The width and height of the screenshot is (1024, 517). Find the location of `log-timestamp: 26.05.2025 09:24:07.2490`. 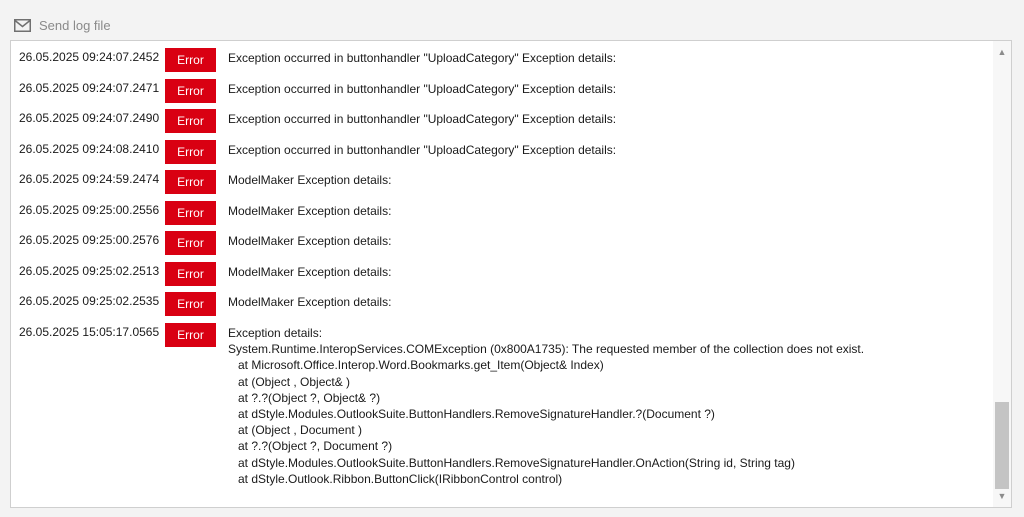

log-timestamp: 26.05.2025 09:24:07.2490 is located at coordinates (89, 118).